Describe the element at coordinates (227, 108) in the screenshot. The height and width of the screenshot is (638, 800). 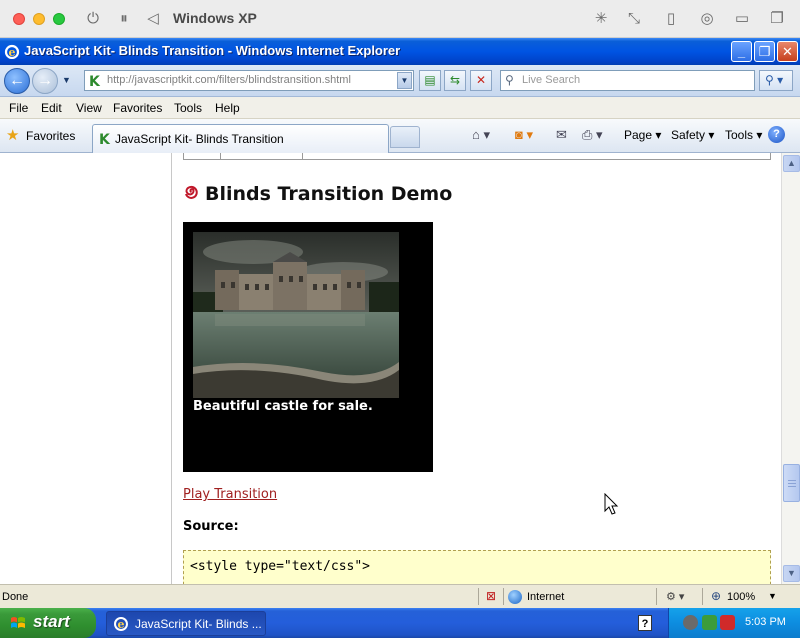
I see `menu-help: Help` at that location.